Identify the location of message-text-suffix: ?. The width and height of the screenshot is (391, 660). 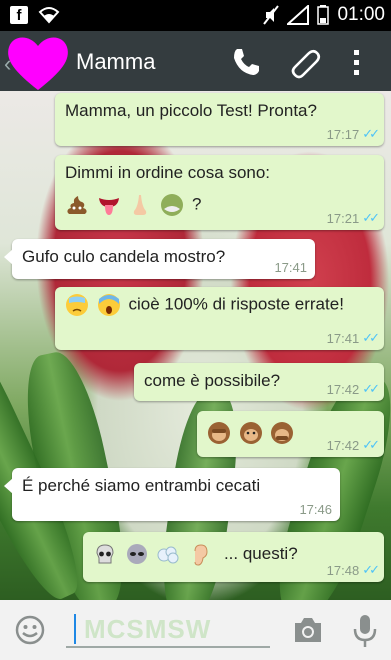
(196, 204).